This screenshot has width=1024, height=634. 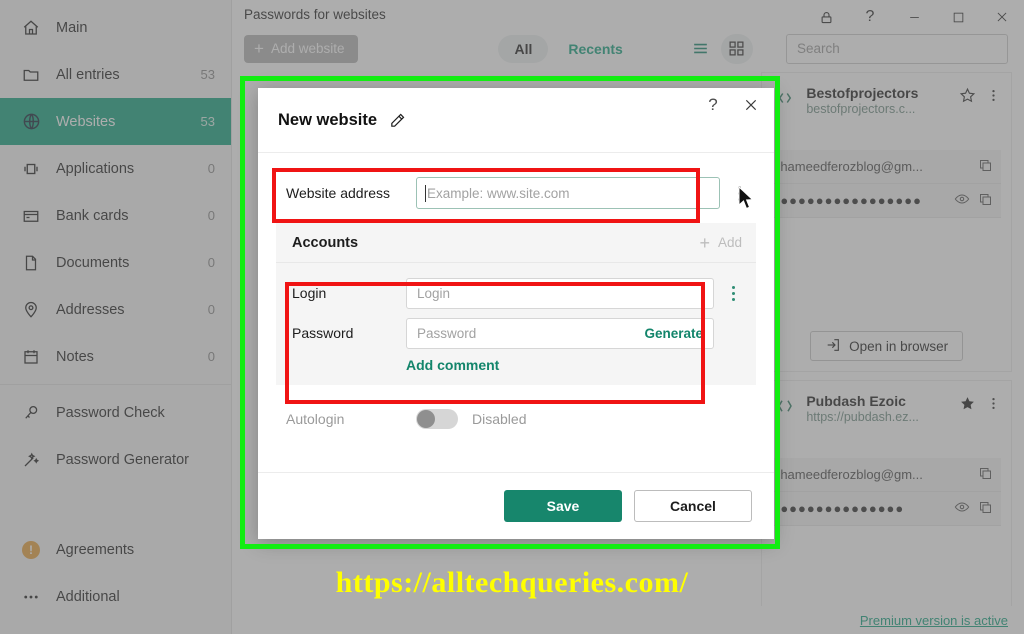 What do you see at coordinates (338, 193) in the screenshot?
I see `website-address-label: Website address` at bounding box center [338, 193].